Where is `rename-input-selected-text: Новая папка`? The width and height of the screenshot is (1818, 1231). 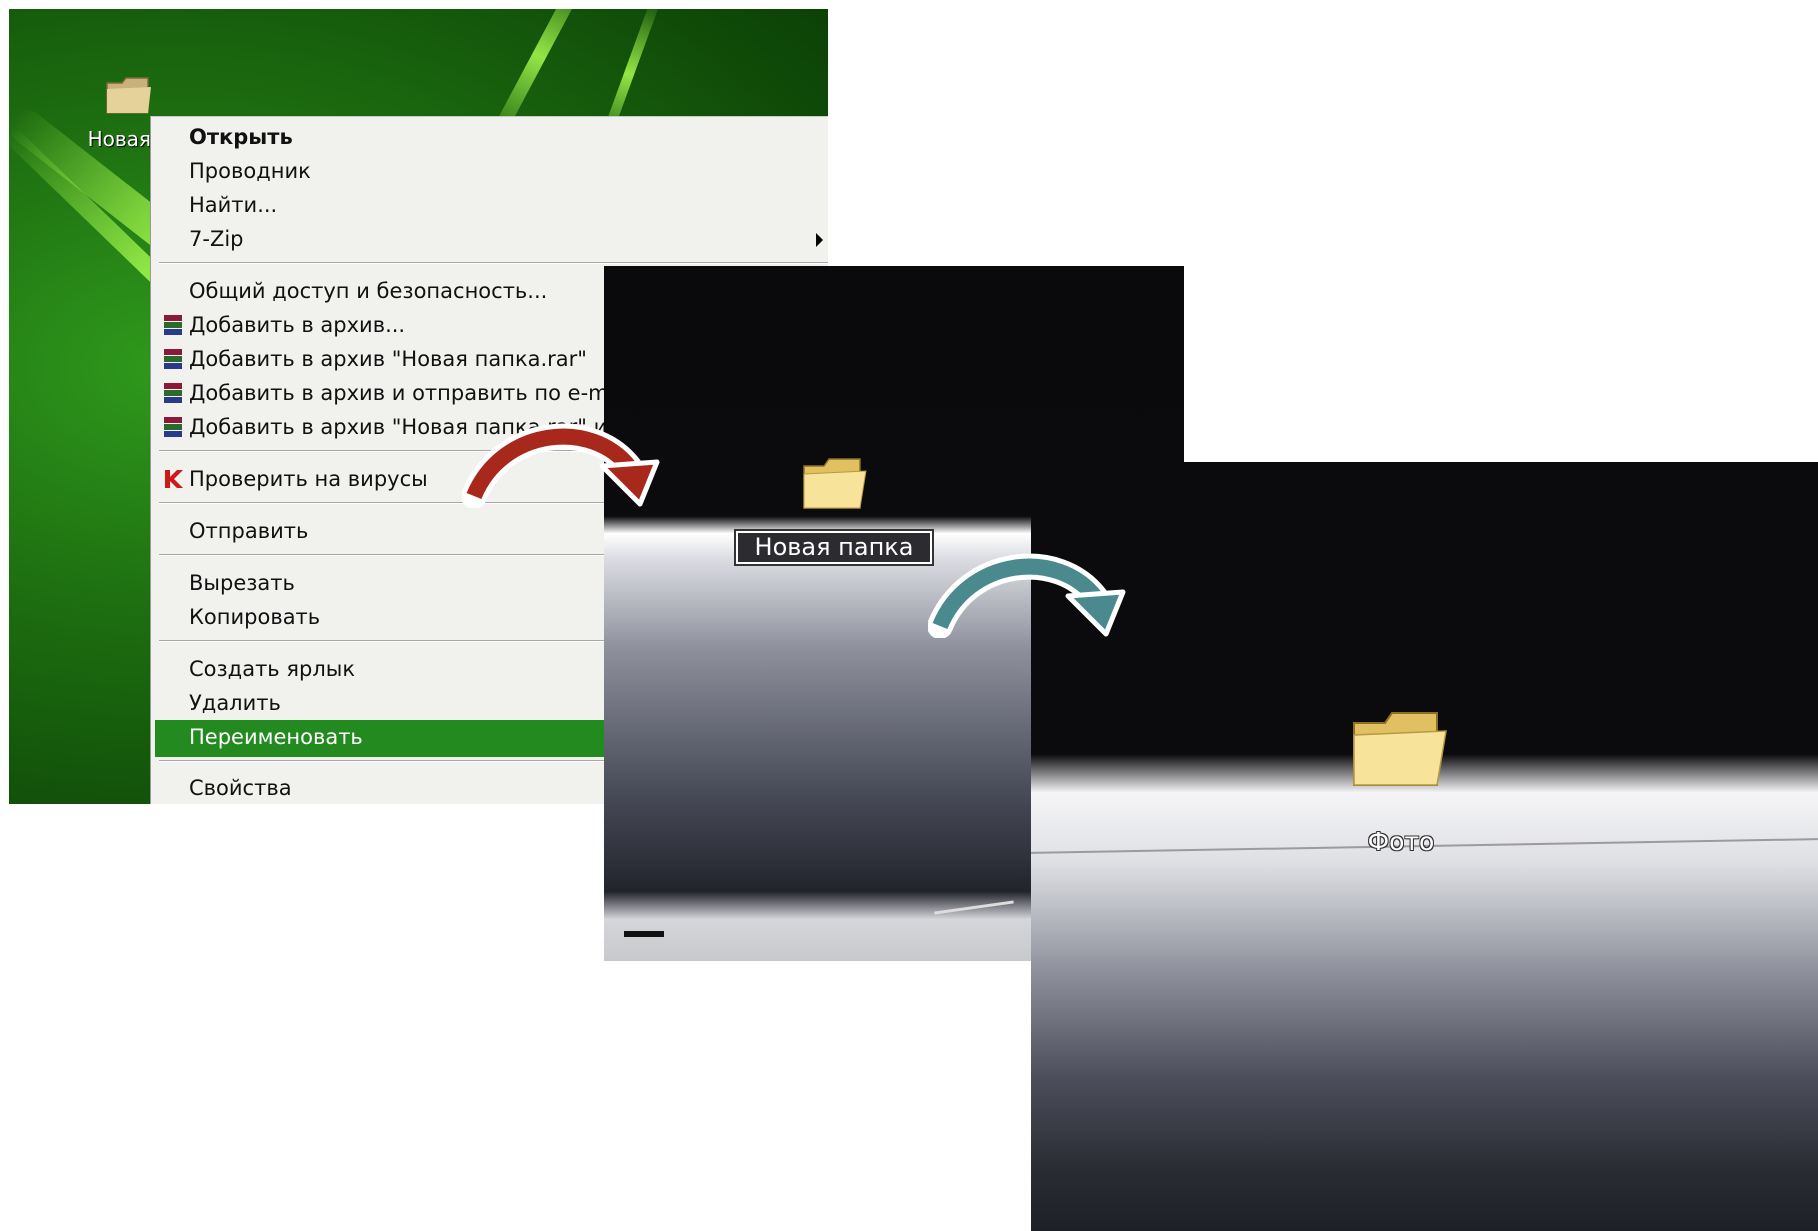 rename-input-selected-text: Новая папка is located at coordinates (834, 547).